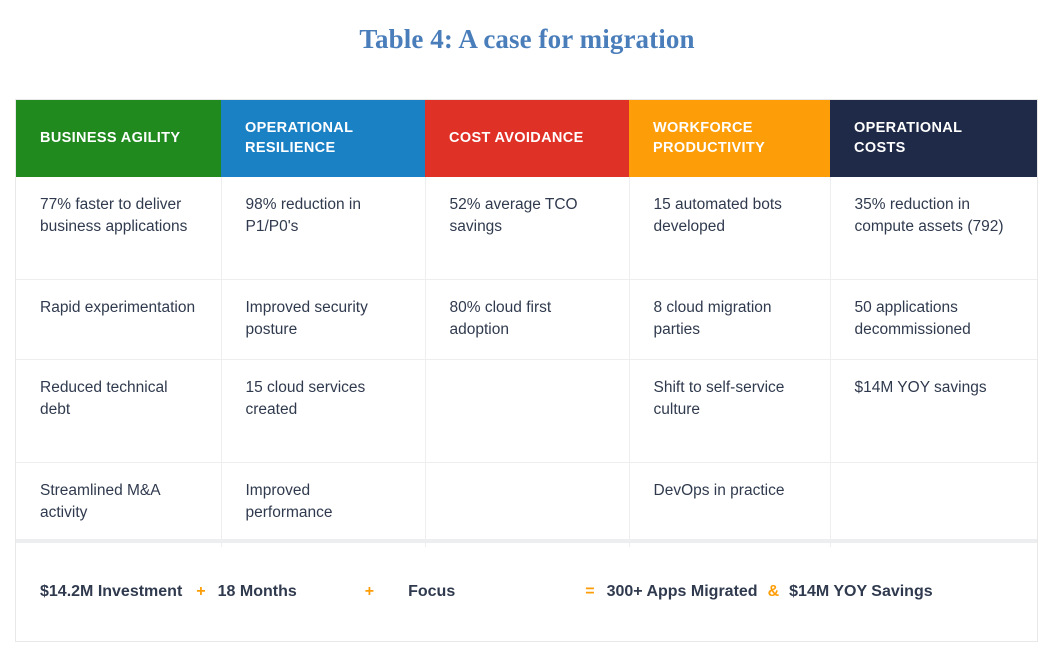 This screenshot has width=1054, height=655. I want to click on table-cell: 15 automated bots developed, so click(730, 228).